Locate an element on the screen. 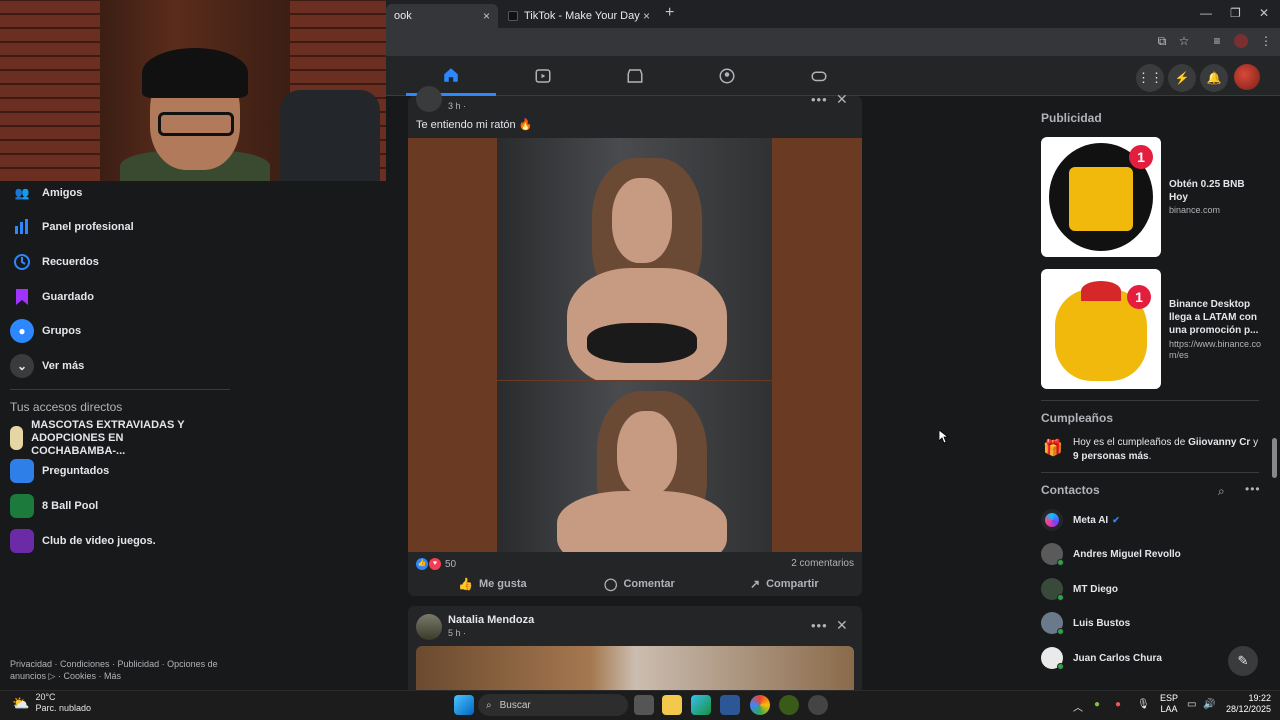  groups-tab is located at coordinates (727, 76).